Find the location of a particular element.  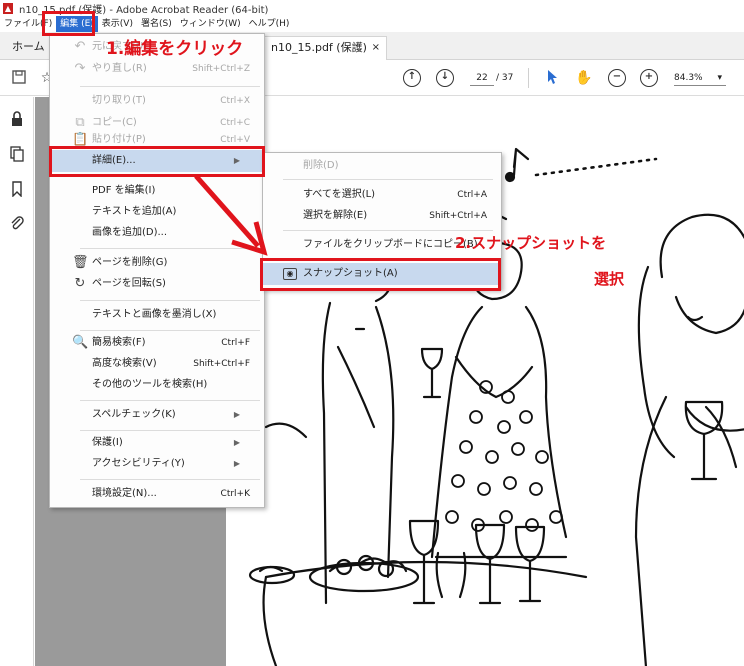

undo-icon: ↶ is located at coordinates (80, 46).